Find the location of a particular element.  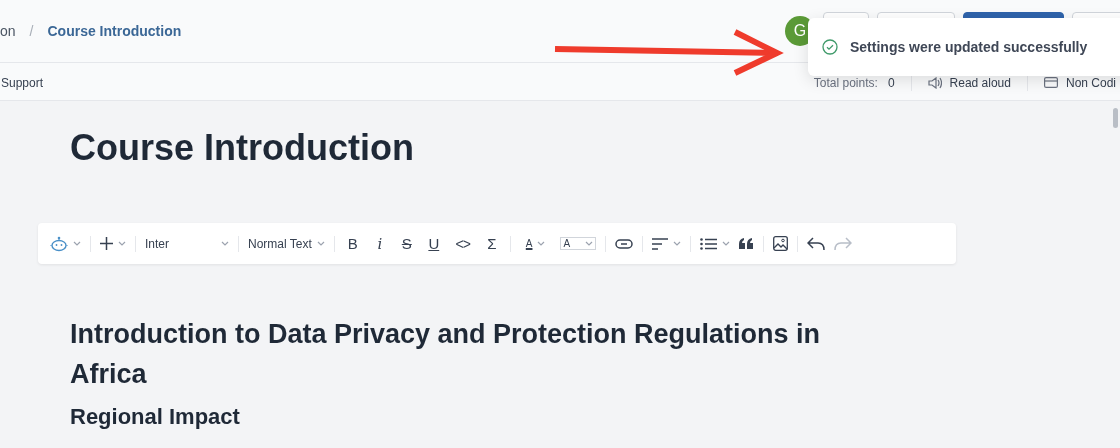

breadcrumb-item: on is located at coordinates (8, 31).